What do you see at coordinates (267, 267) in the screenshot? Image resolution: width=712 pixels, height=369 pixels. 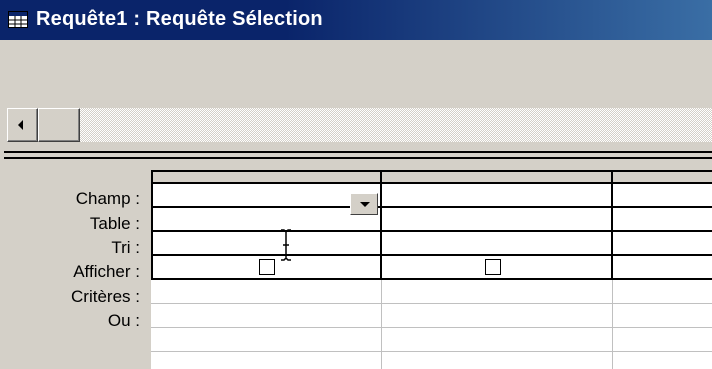 I see `show-checkbox-col1` at bounding box center [267, 267].